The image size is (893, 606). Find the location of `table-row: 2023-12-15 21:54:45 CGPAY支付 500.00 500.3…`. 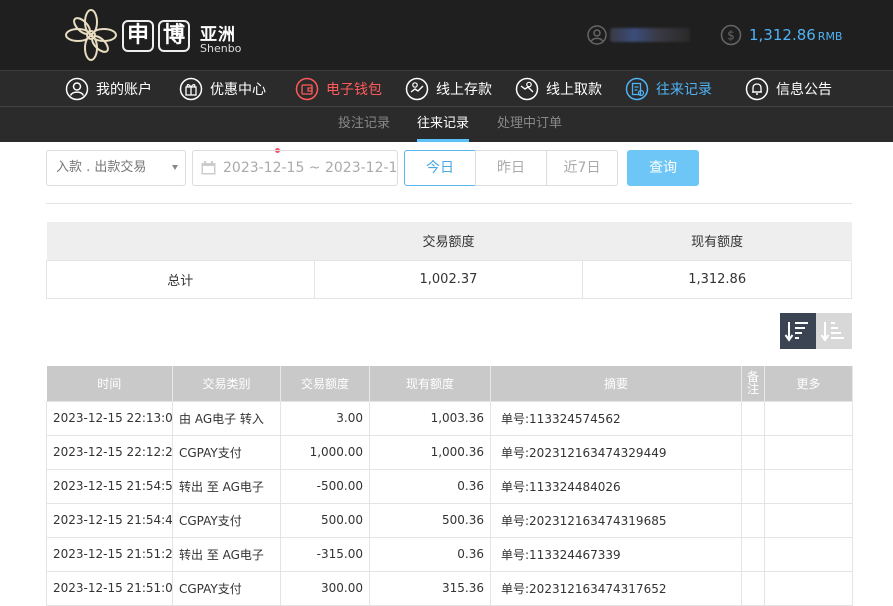

table-row: 2023-12-15 21:54:45 CGPAY支付 500.00 500.3… is located at coordinates (449, 520).